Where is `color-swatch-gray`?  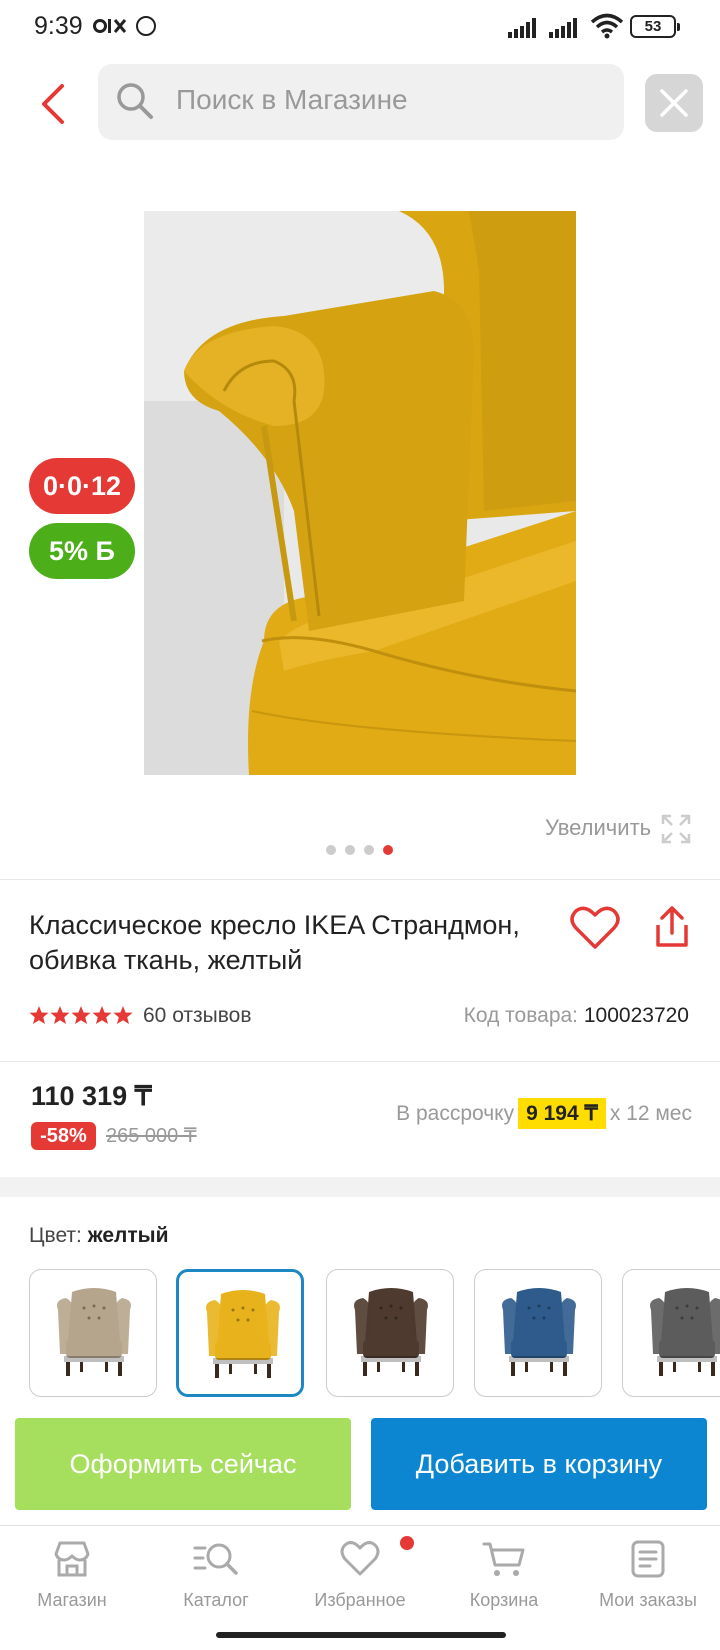
color-swatch-gray is located at coordinates (671, 1333).